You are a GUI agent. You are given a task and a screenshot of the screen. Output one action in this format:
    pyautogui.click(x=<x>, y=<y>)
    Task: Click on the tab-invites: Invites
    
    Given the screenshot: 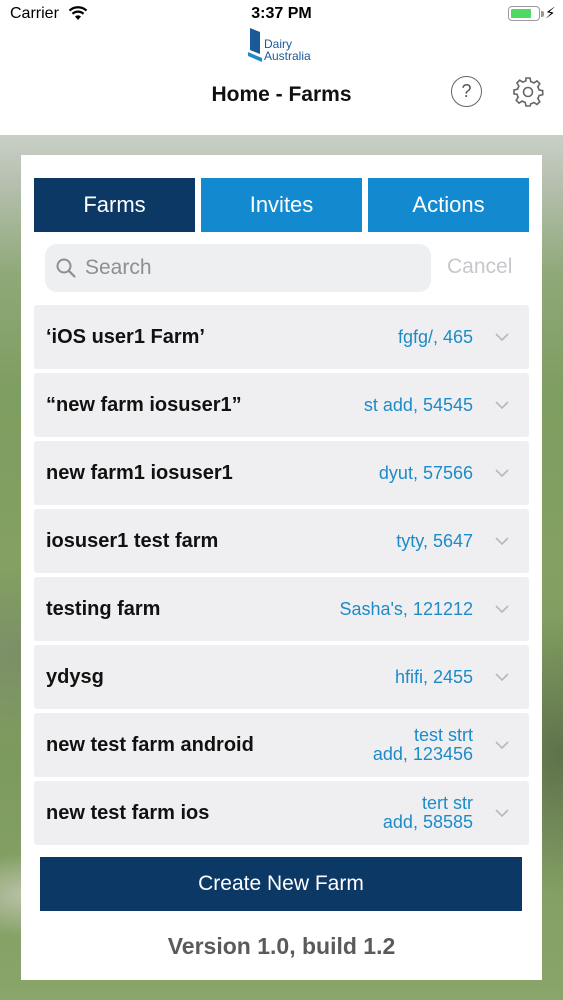 What is the action you would take?
    pyautogui.click(x=281, y=205)
    